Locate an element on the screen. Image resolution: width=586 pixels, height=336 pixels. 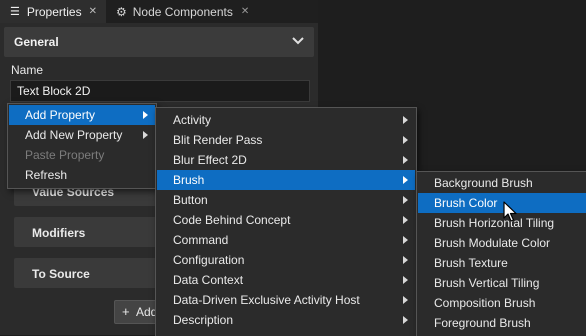
menu-item-brush-modulate-color: Brush Modulate Color is located at coordinates (502, 243).